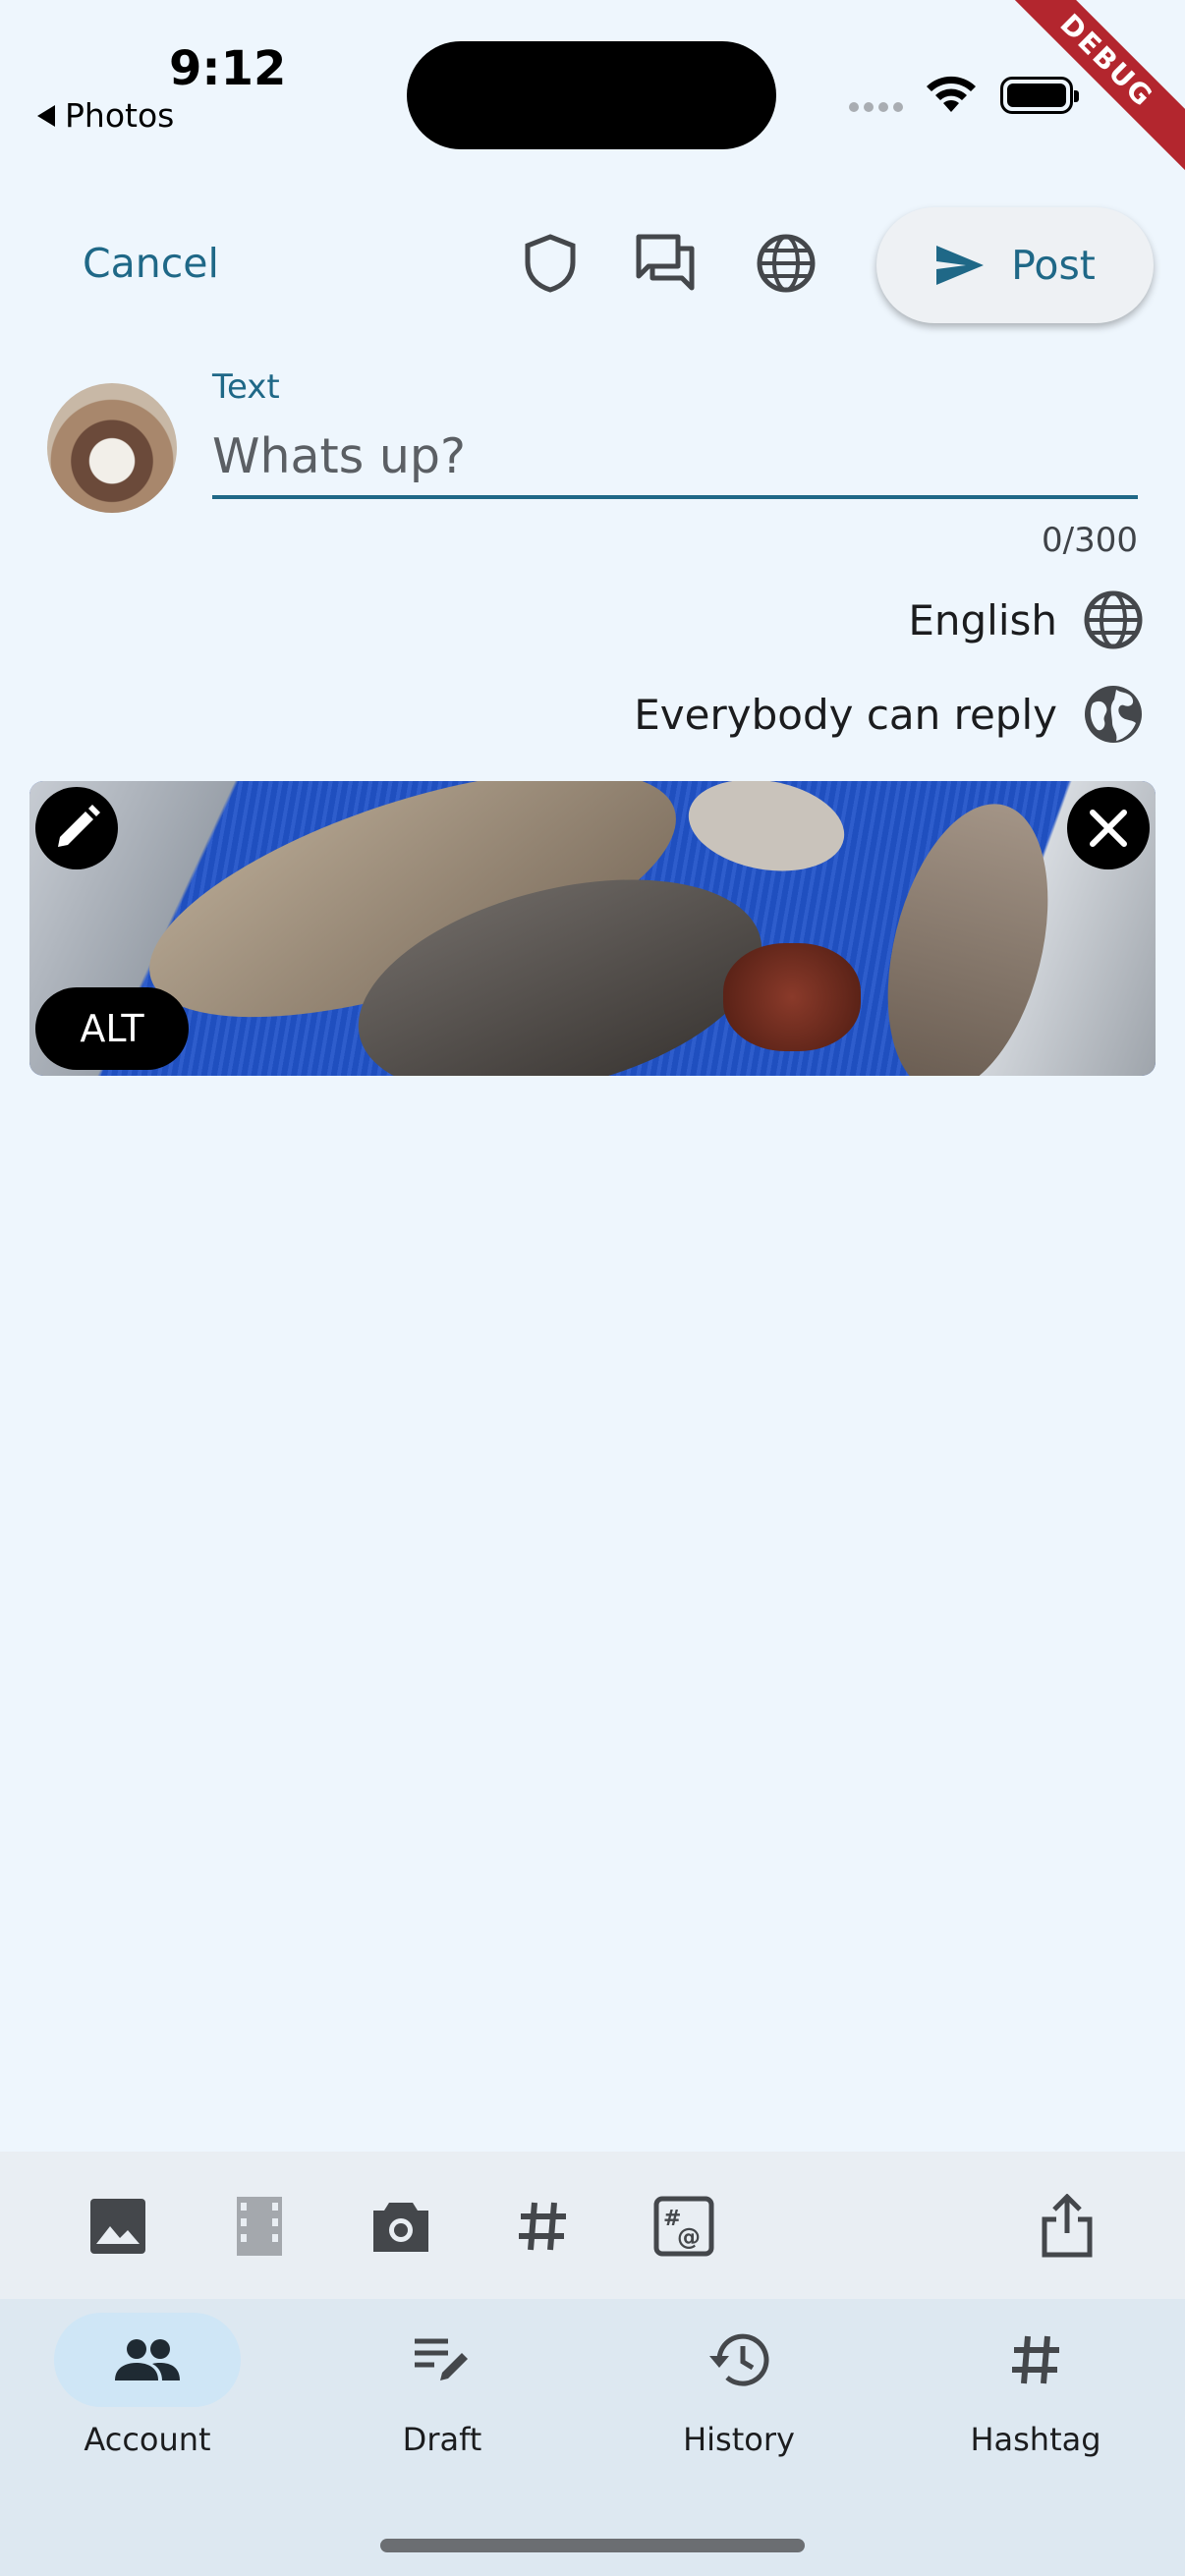  I want to click on public-earth-icon, so click(1114, 714).